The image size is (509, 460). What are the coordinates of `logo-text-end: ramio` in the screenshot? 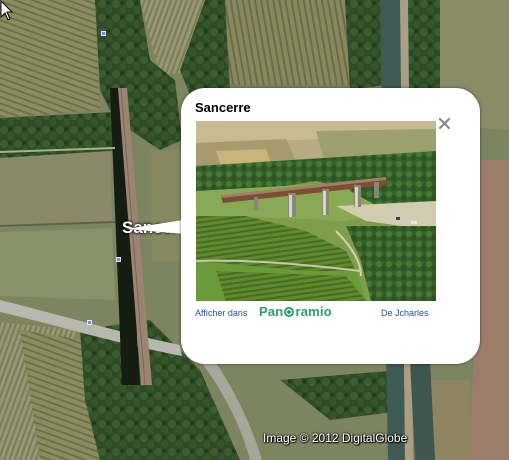 It's located at (313, 311).